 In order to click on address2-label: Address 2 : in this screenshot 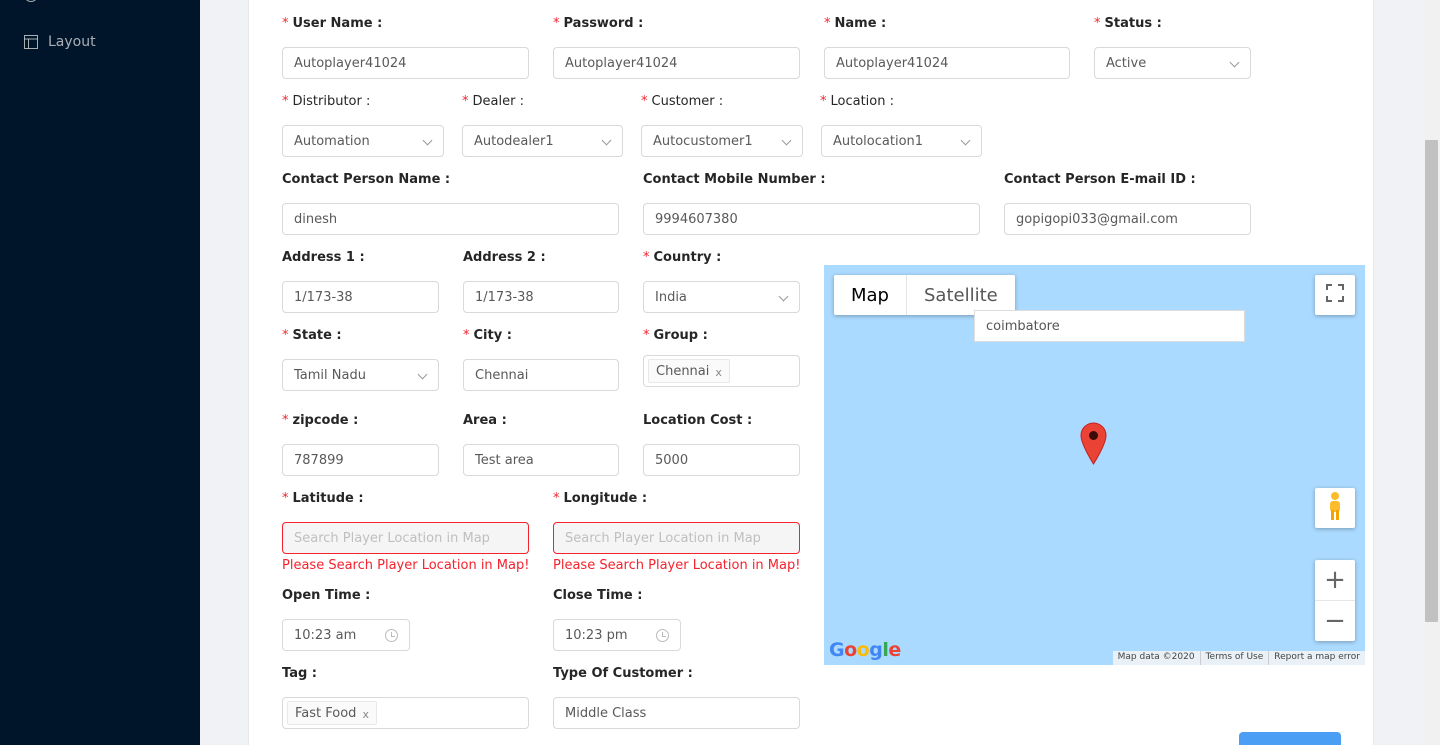, I will do `click(504, 257)`.